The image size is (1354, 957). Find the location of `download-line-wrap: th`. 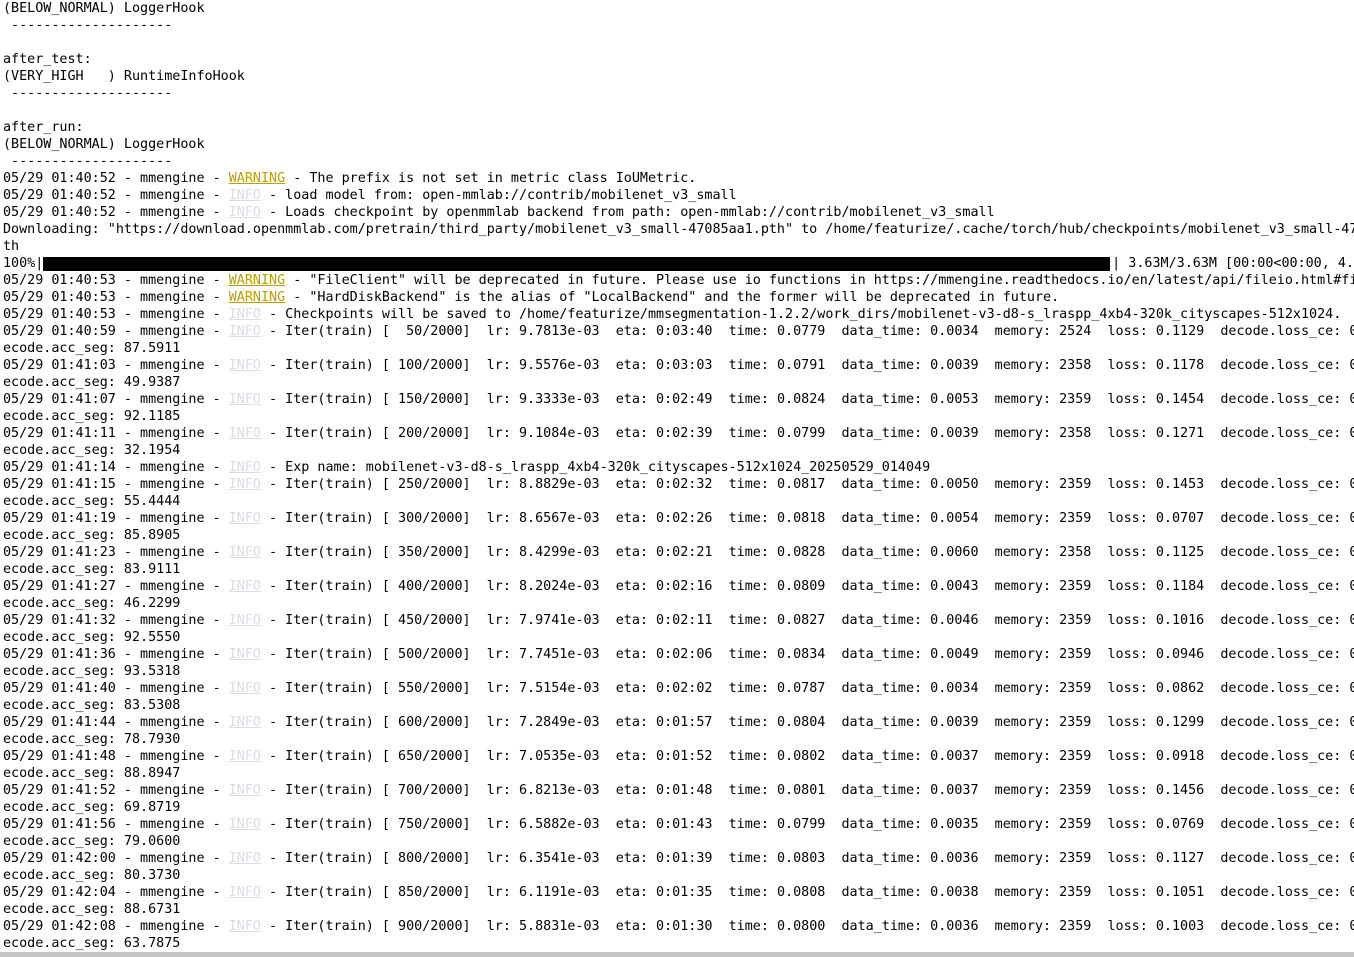

download-line-wrap: th is located at coordinates (11, 246).